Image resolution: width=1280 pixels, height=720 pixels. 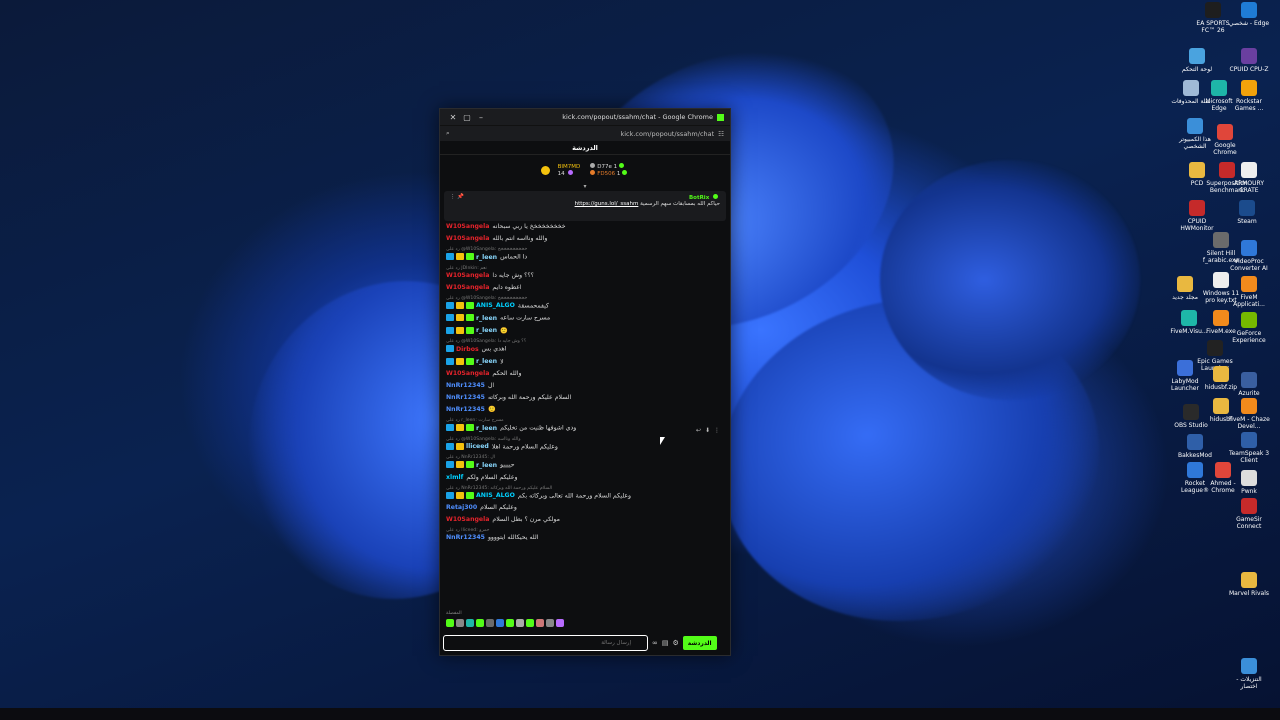 What do you see at coordinates (585, 398) in the screenshot?
I see `chat-message: NnRr12345 السلام عليكم ورحمة الله وبركاته` at bounding box center [585, 398].